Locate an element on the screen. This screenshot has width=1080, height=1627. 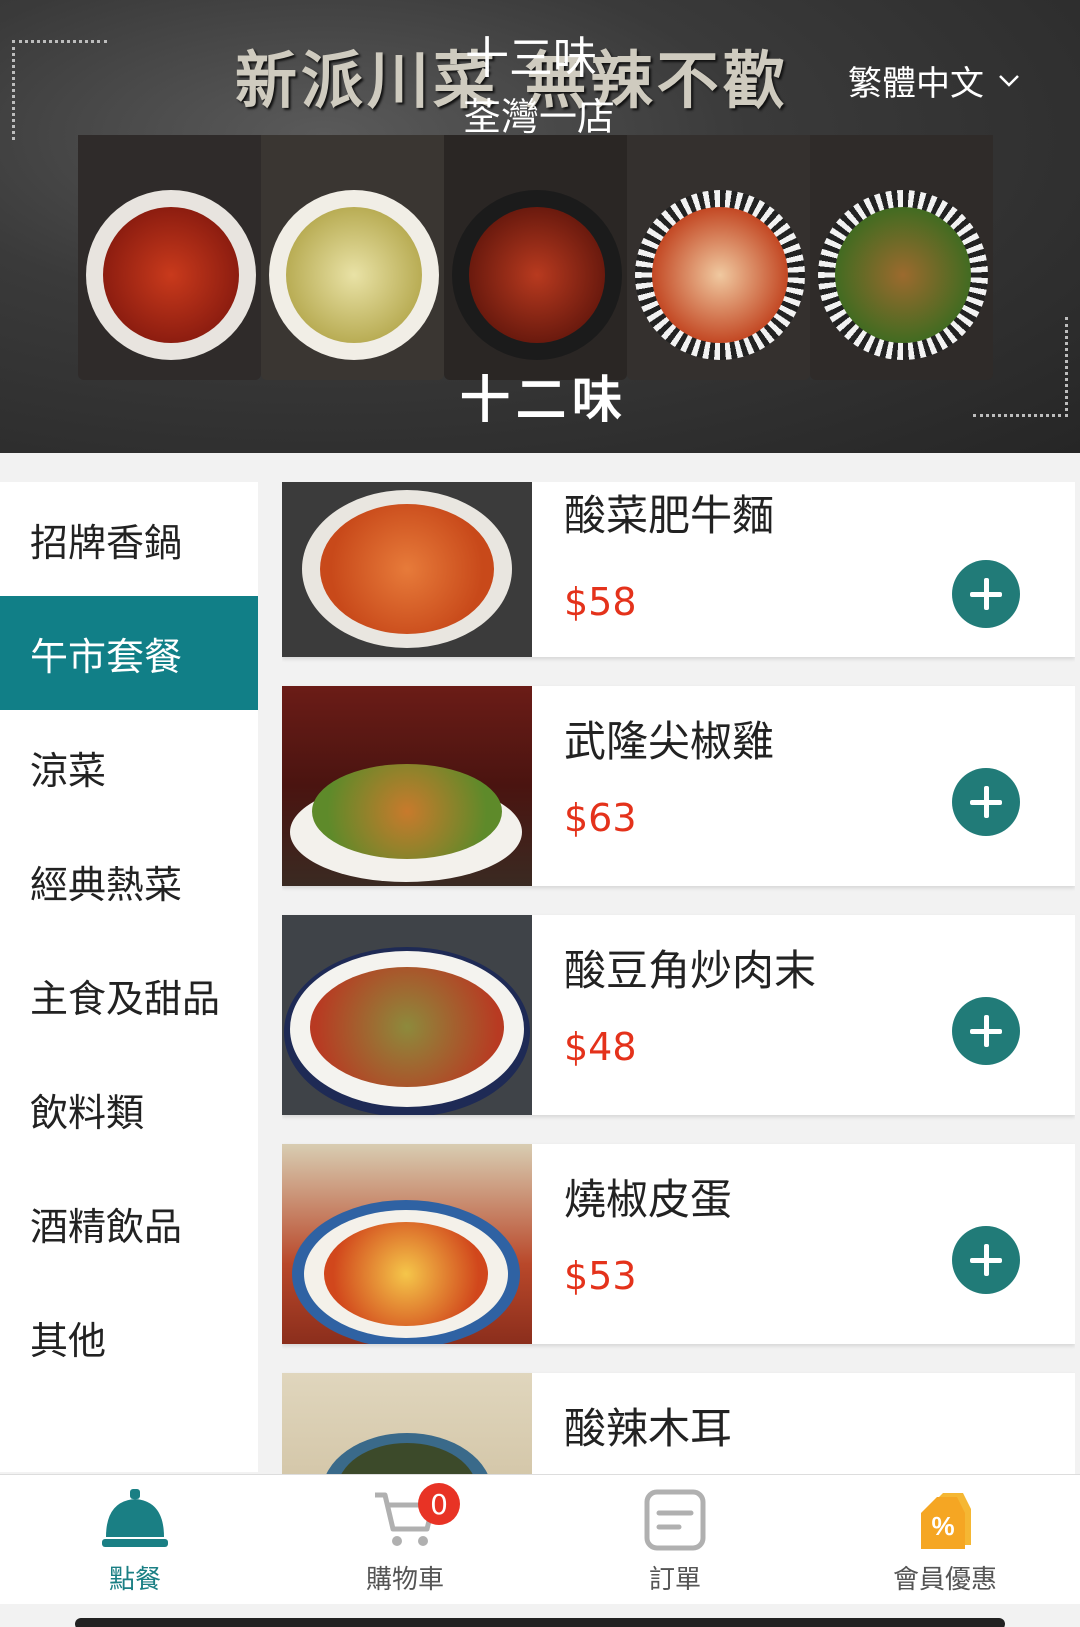
dish-price: $53 is located at coordinates (600, 1276).